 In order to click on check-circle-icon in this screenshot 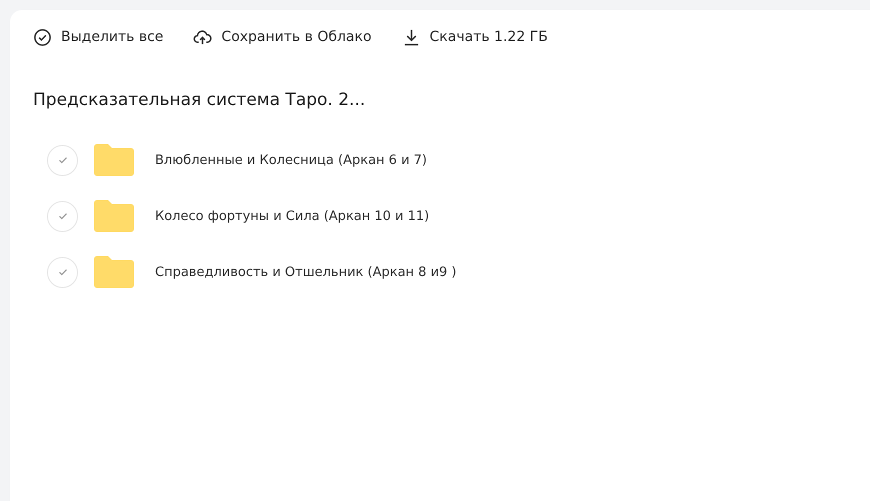, I will do `click(42, 37)`.